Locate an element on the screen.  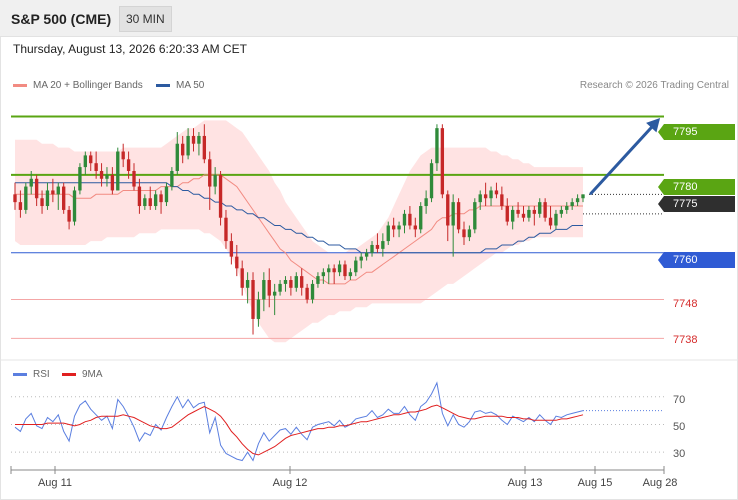
level-label-7738: 7738 is located at coordinates (685, 340).